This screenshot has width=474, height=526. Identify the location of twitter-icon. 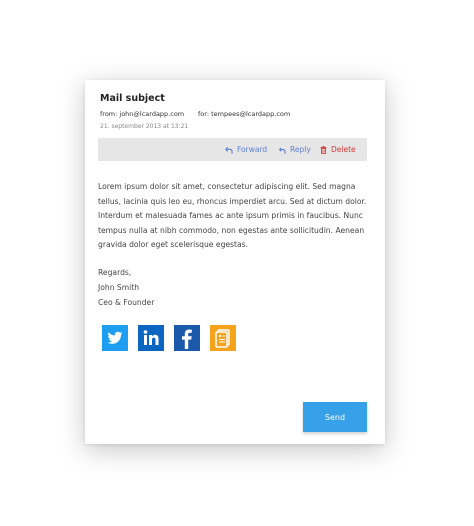
(115, 337).